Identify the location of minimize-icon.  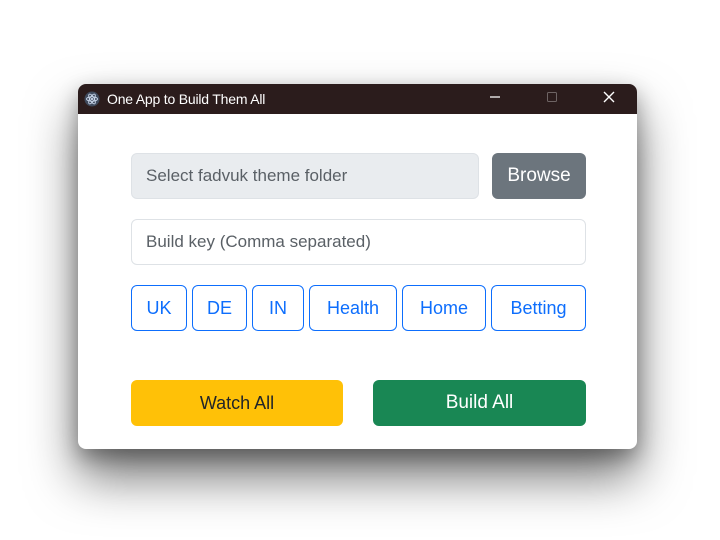
(495, 99).